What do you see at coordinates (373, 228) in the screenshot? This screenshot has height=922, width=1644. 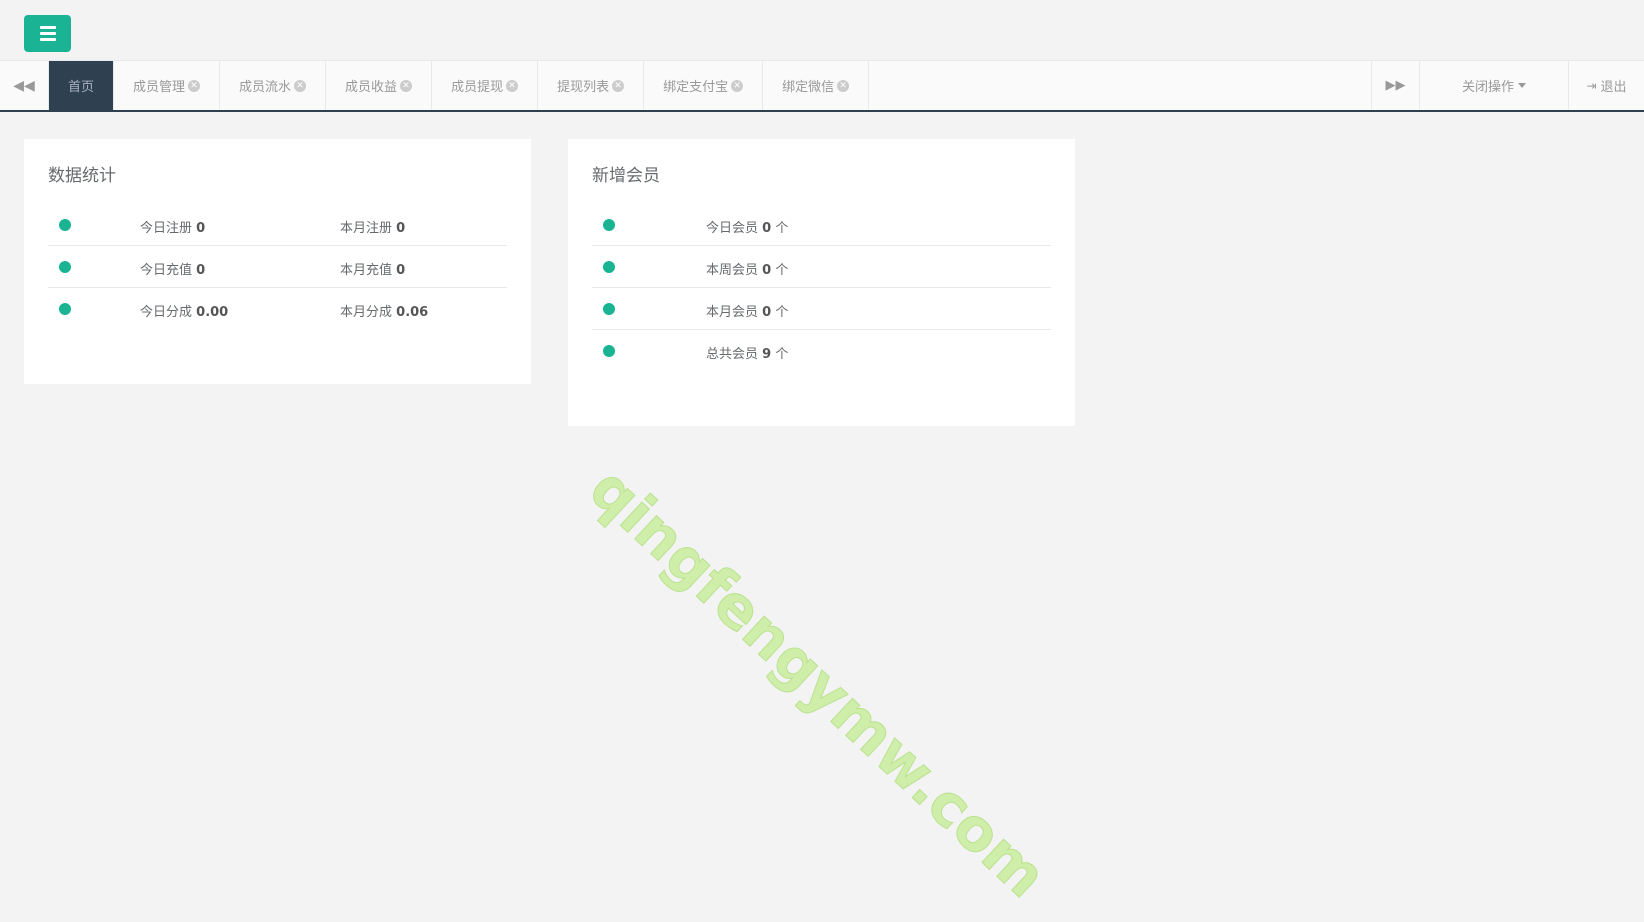 I see `stat-month-register: 本月注册 0` at bounding box center [373, 228].